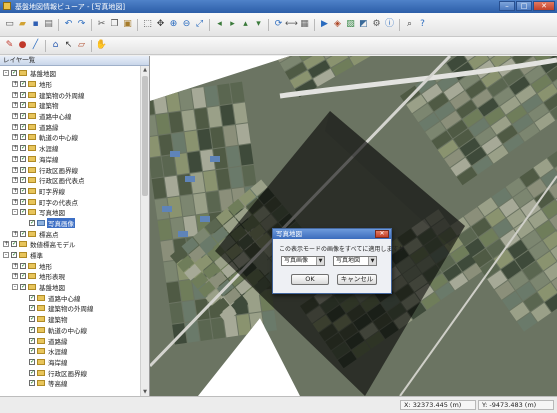  Describe the element at coordinates (186, 24) in the screenshot. I see `zoom-out-icon: ⊖` at that location.